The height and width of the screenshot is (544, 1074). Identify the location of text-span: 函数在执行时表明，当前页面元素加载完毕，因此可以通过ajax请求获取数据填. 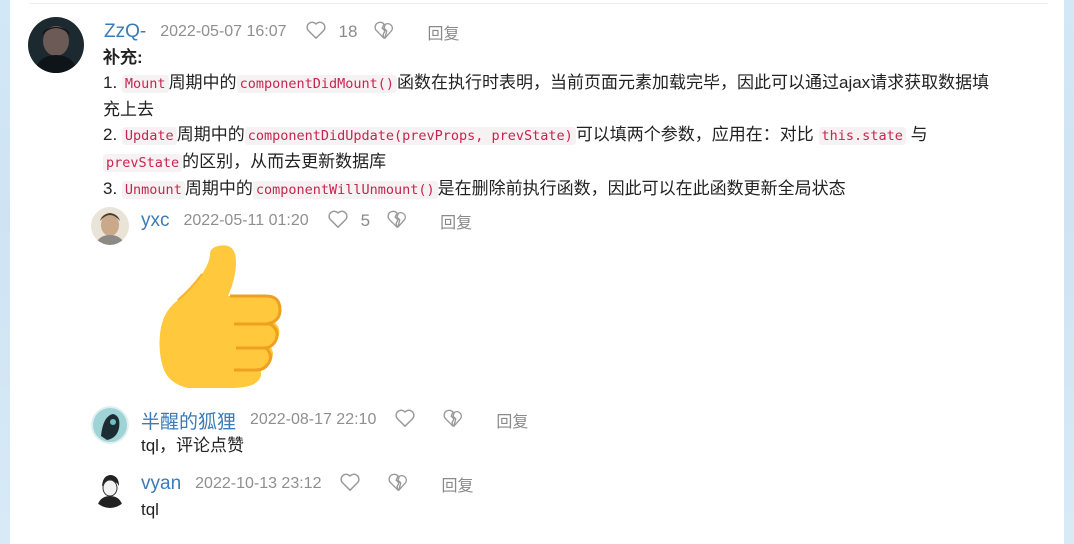
(693, 82).